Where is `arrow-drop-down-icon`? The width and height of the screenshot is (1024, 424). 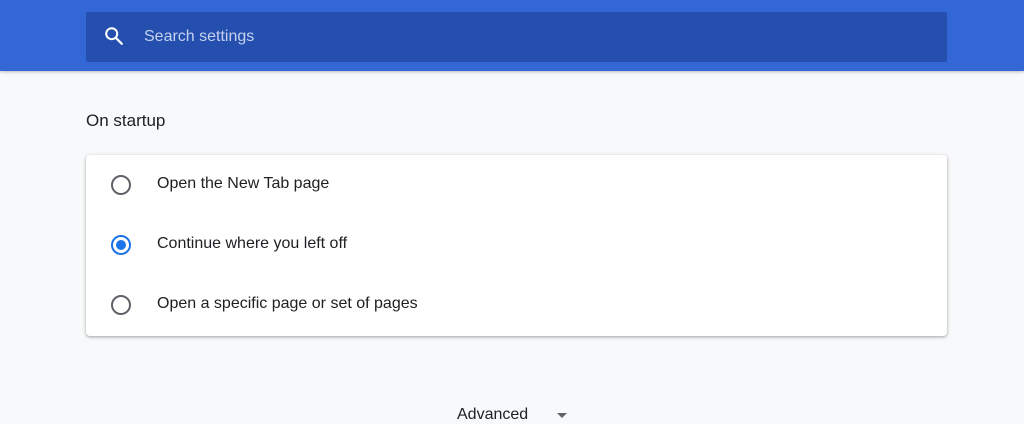 arrow-drop-down-icon is located at coordinates (562, 415).